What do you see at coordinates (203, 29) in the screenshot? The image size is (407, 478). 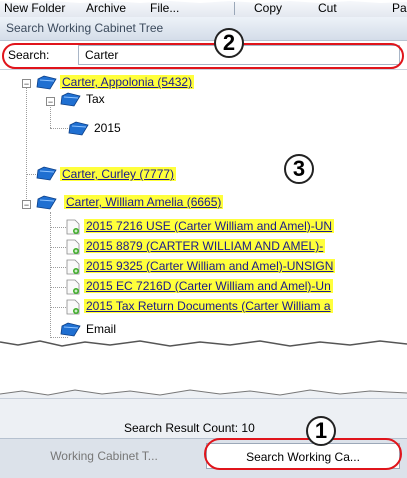 I see `panel-header: Search Working Cabinet Tree` at bounding box center [203, 29].